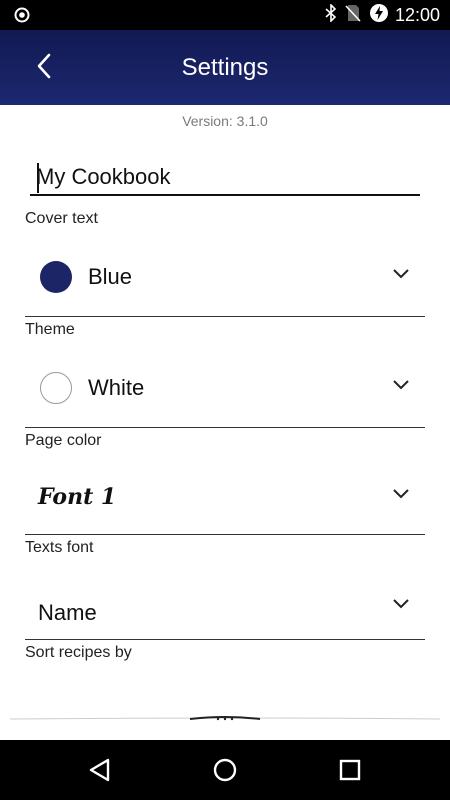  Describe the element at coordinates (50, 329) in the screenshot. I see `theme-label: Theme` at that location.